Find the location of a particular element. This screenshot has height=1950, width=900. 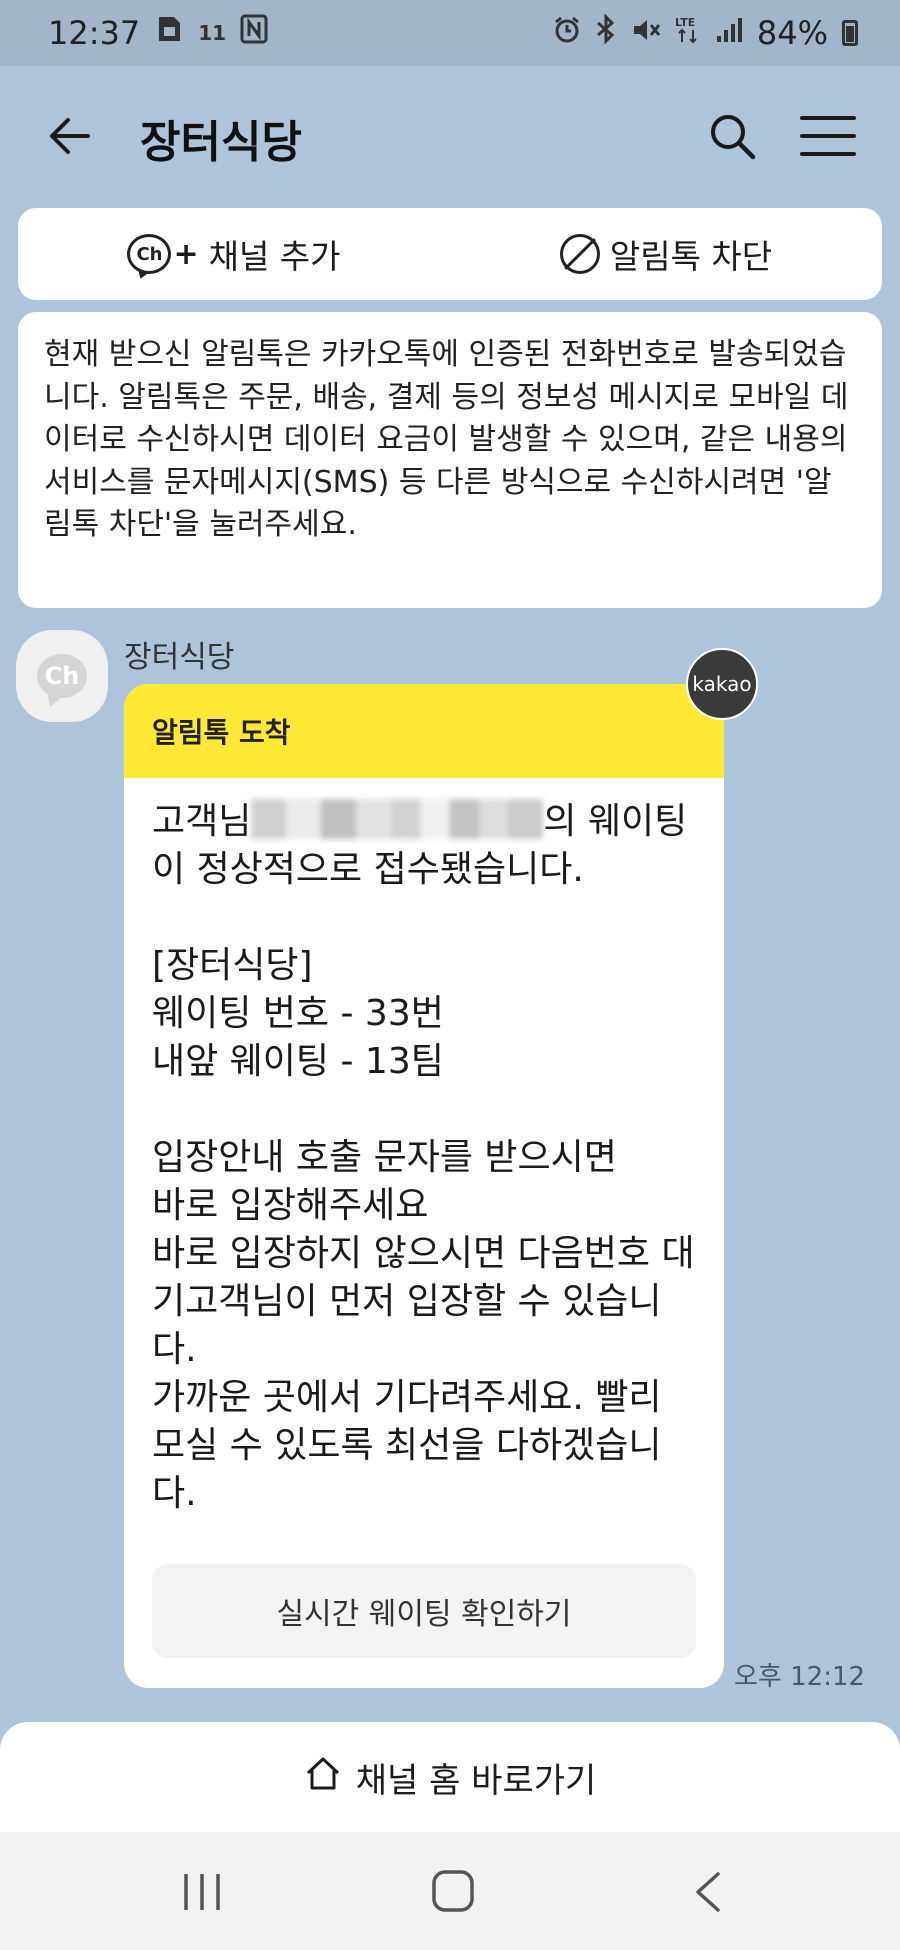

recents-icon is located at coordinates (202, 1892).